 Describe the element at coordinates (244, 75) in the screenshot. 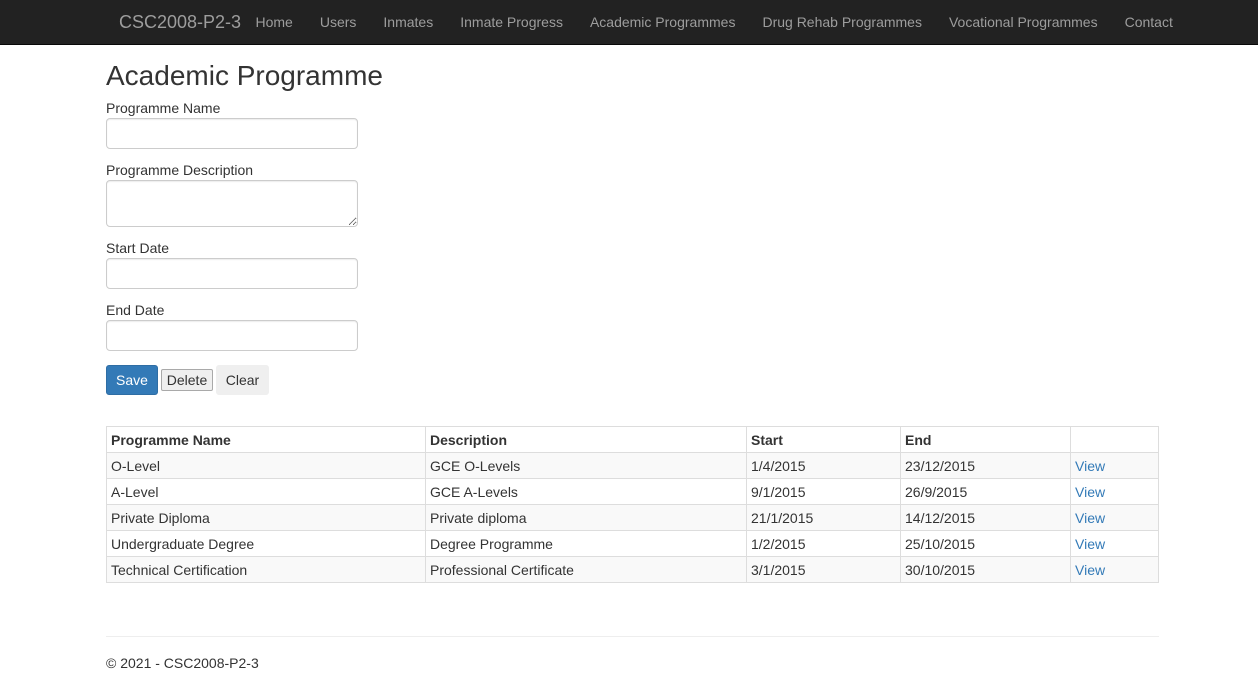

I see `page-title: Academic Programme` at that location.